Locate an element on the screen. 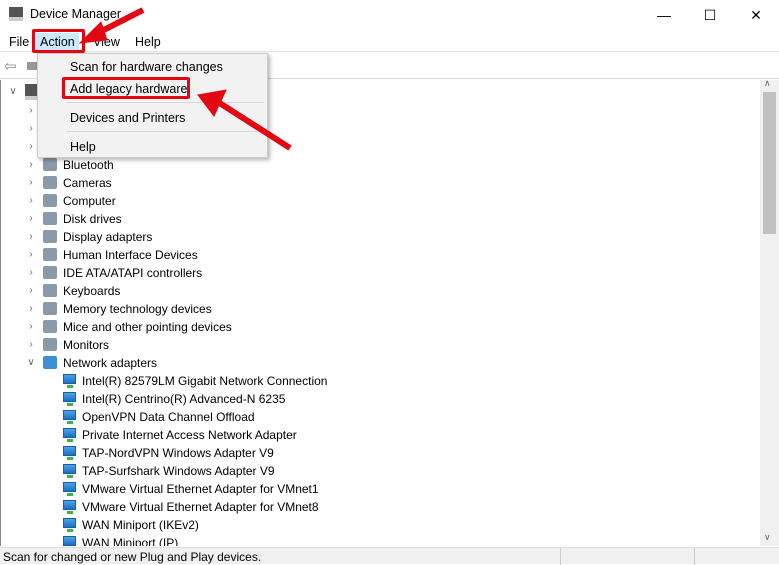  arrow-to-action is located at coordinates (111, 25).